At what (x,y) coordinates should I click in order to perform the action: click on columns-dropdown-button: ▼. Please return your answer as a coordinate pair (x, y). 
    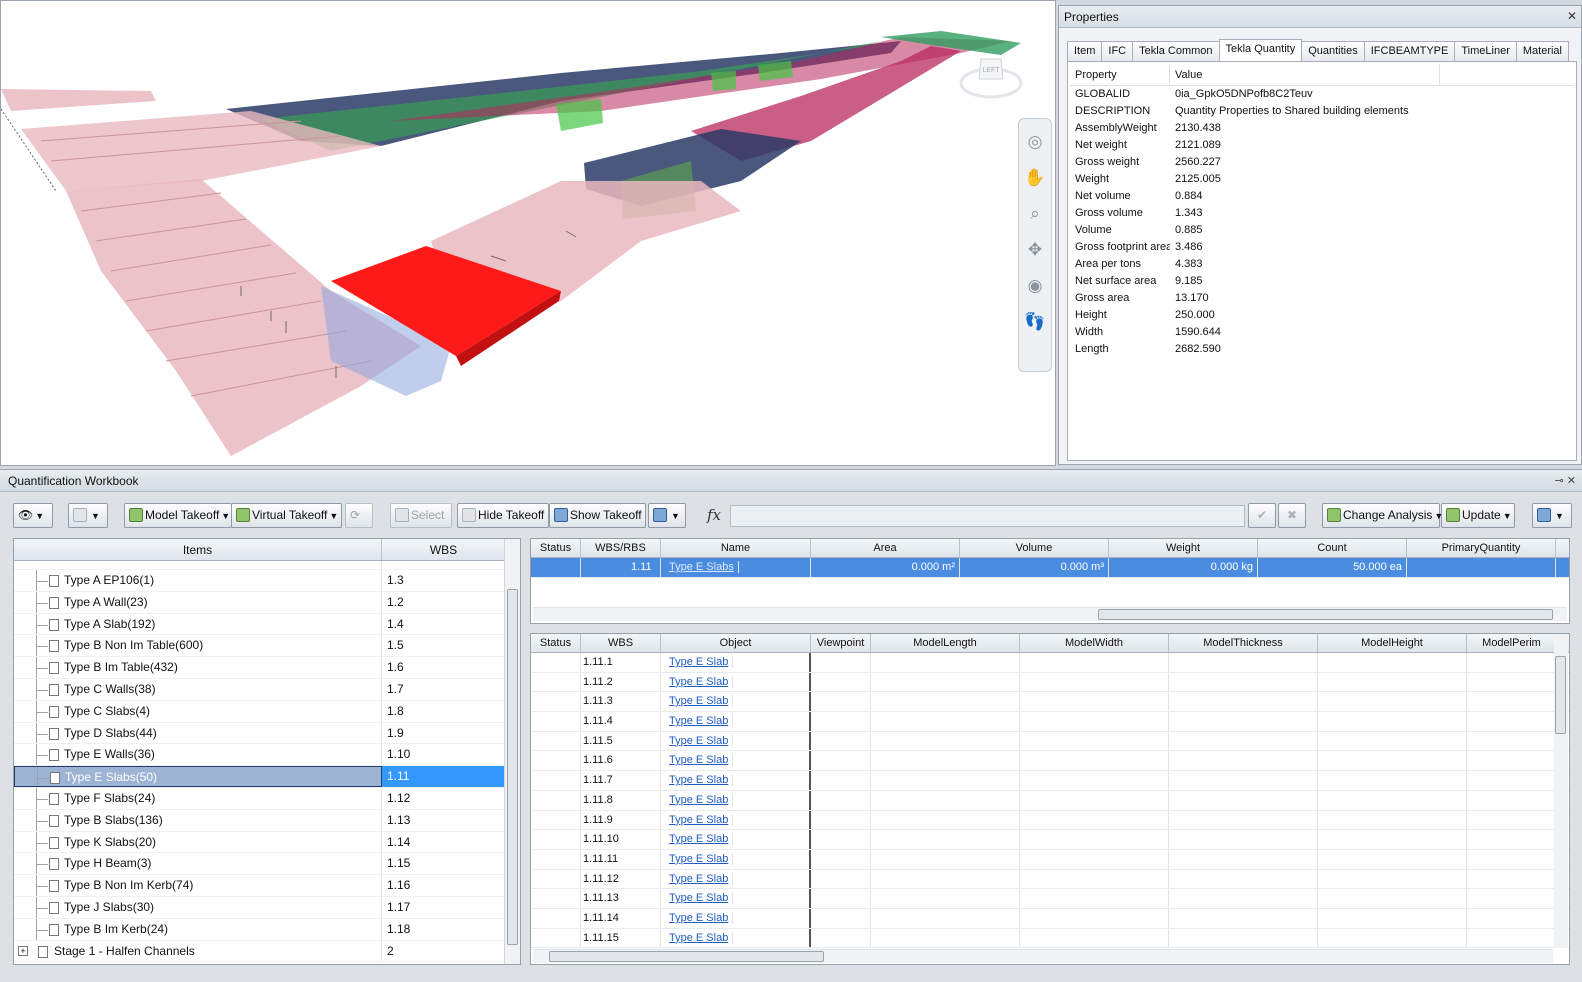
    Looking at the image, I should click on (667, 515).